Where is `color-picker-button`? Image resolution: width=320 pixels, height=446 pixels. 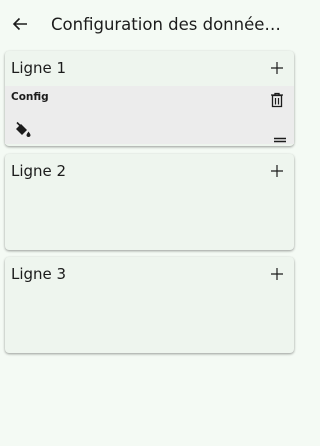 color-picker-button is located at coordinates (23, 130).